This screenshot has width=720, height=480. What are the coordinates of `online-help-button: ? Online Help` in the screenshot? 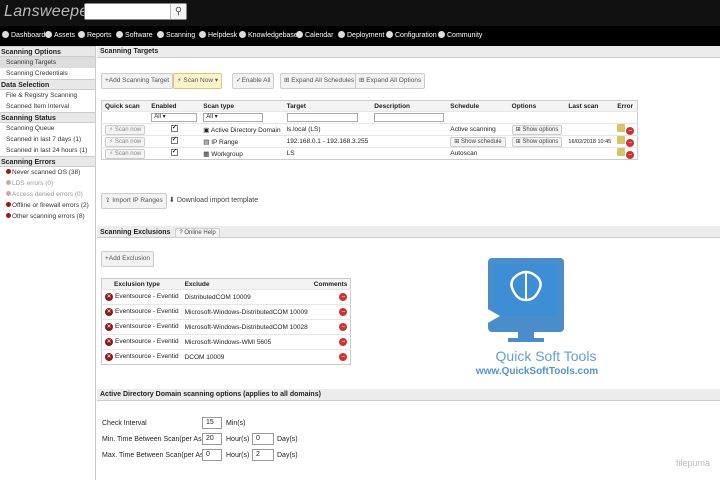 It's located at (197, 233).